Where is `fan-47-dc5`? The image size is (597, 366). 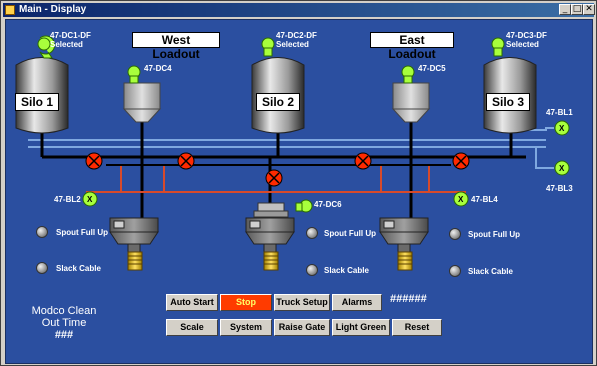 fan-47-dc5 is located at coordinates (408, 74).